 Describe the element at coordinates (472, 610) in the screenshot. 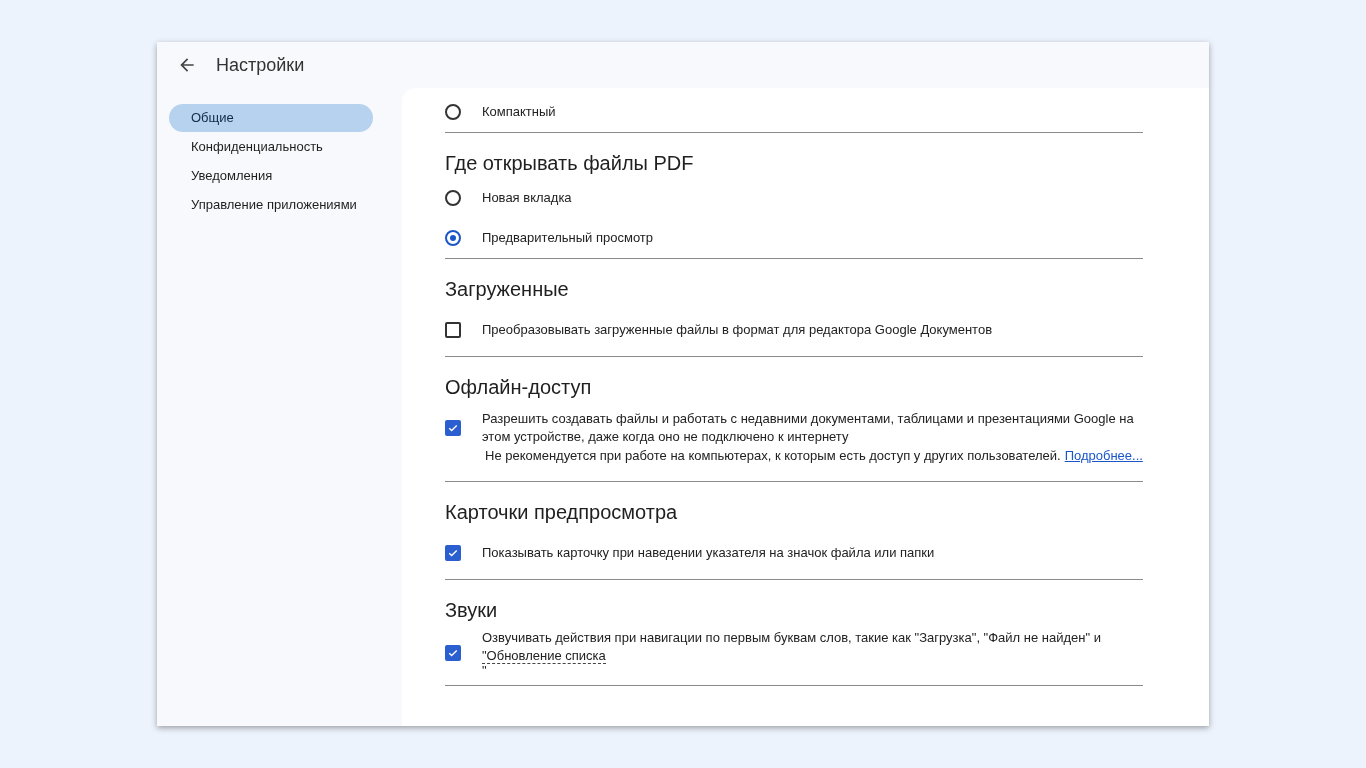

I see `section-title: Звуки` at that location.